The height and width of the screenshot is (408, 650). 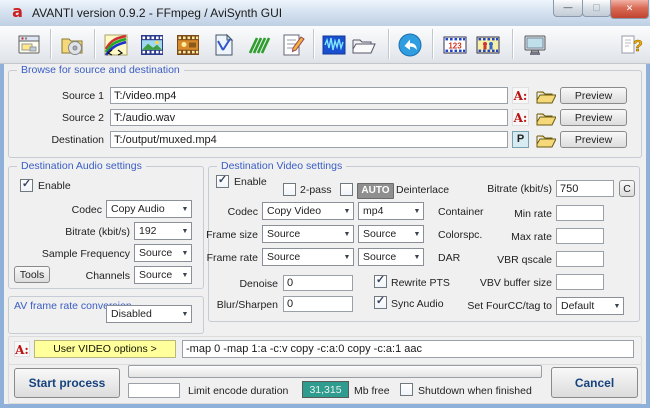 What do you see at coordinates (309, 95) in the screenshot?
I see `source1-input` at bounding box center [309, 95].